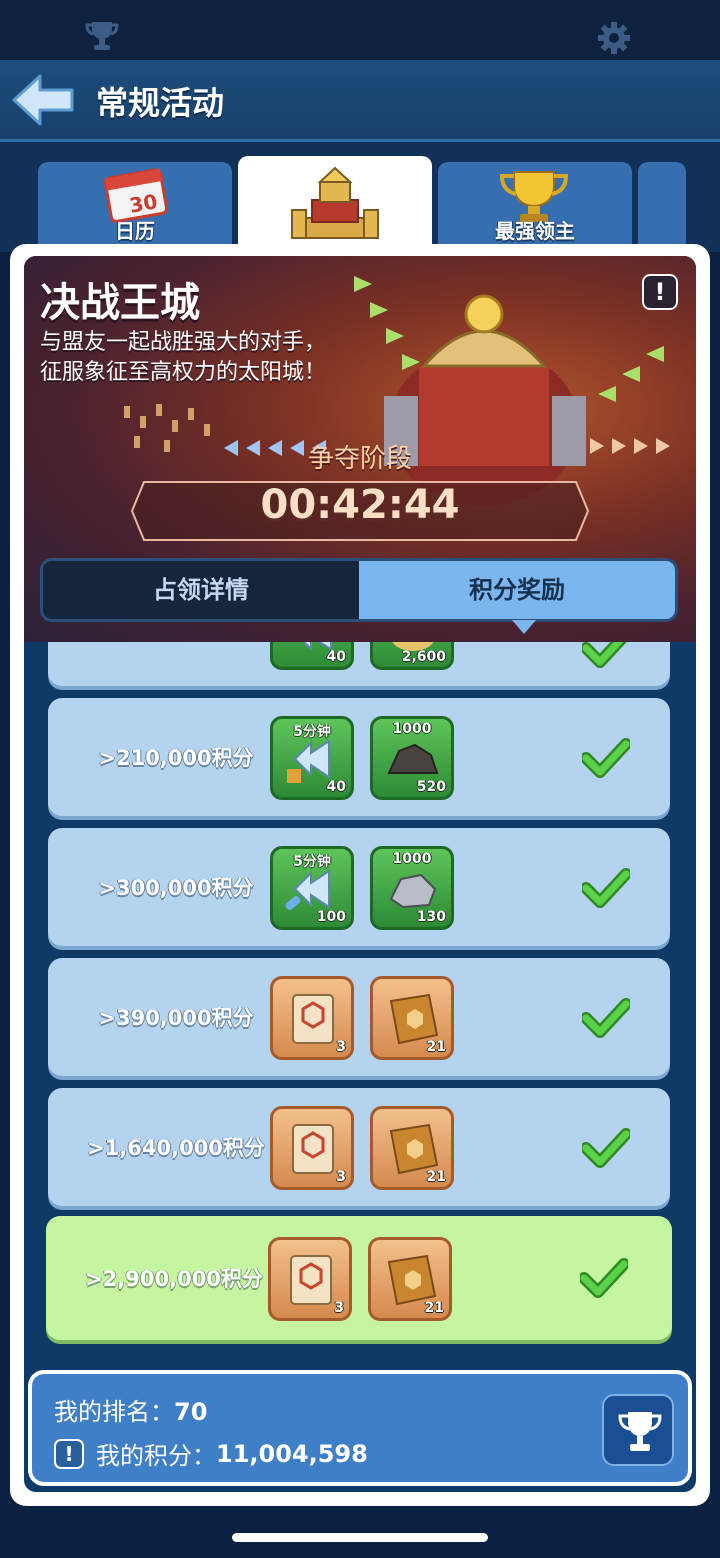 The width and height of the screenshot is (720, 1558). I want to click on my-rank-value: 70, so click(191, 1412).